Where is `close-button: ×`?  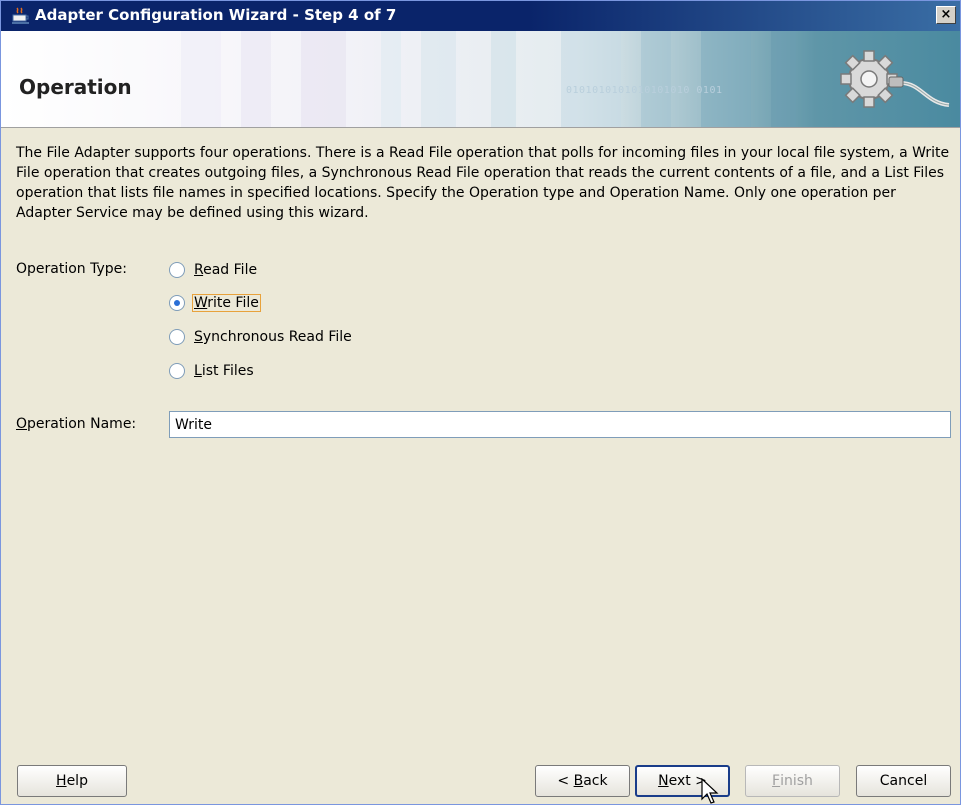
close-button: × is located at coordinates (946, 15).